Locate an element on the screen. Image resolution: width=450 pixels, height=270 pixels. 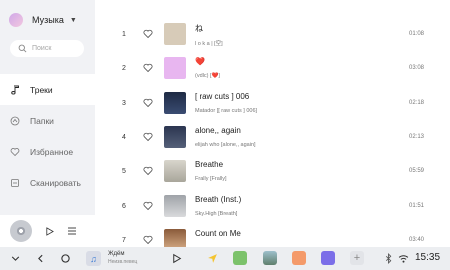
playlist-icon is located at coordinates (72, 231).